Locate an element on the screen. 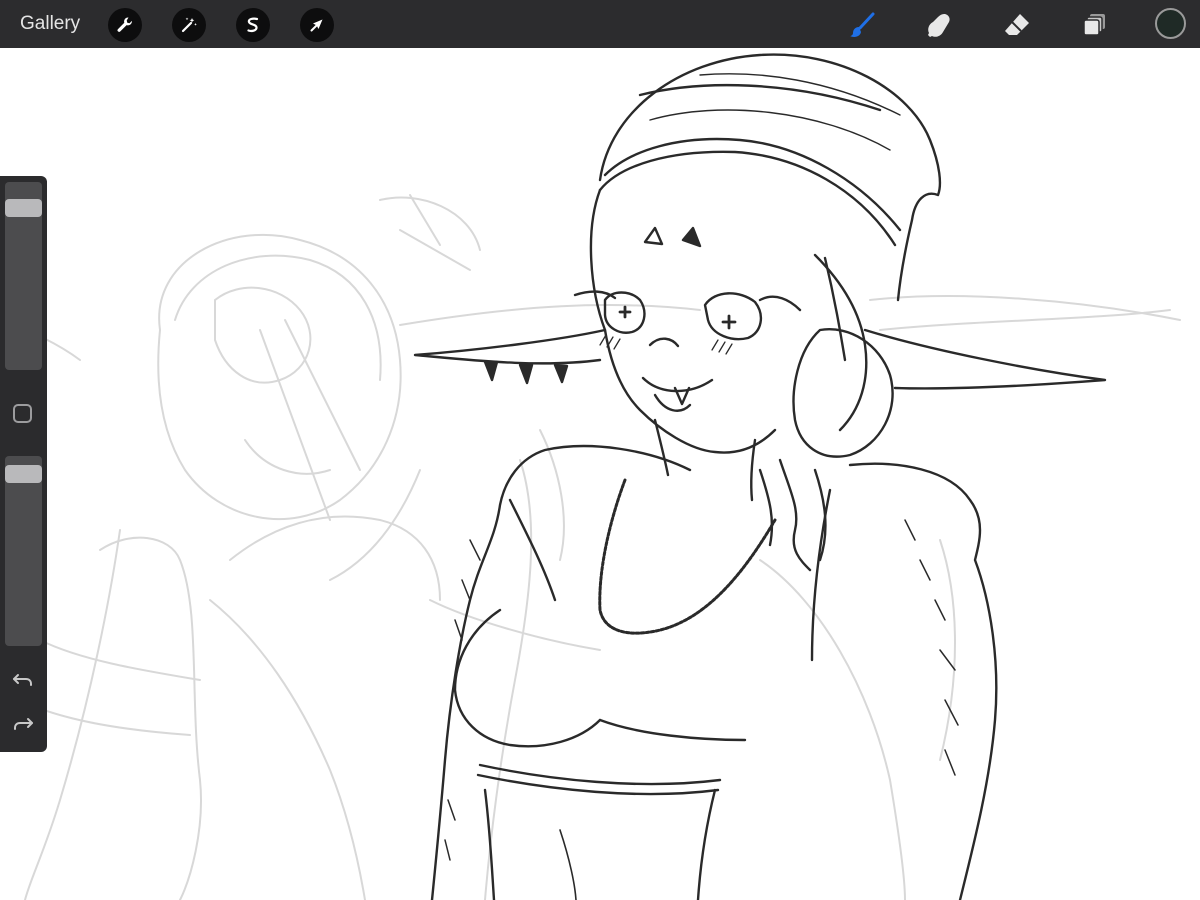 The image size is (1200, 900). eraser-tool-button is located at coordinates (1017, 25).